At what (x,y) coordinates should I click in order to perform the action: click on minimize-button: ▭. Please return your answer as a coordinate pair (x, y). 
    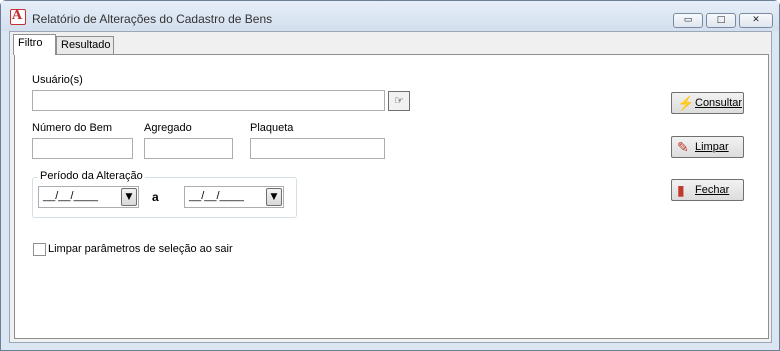
    Looking at the image, I should click on (688, 20).